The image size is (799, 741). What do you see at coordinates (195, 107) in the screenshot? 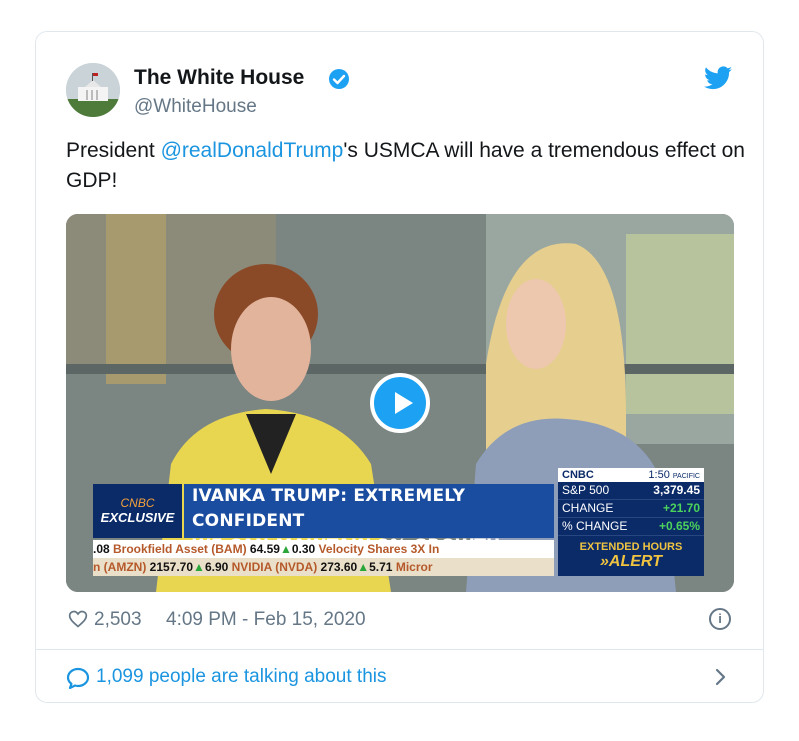
I see `author-handle: @WhiteHouse` at bounding box center [195, 107].